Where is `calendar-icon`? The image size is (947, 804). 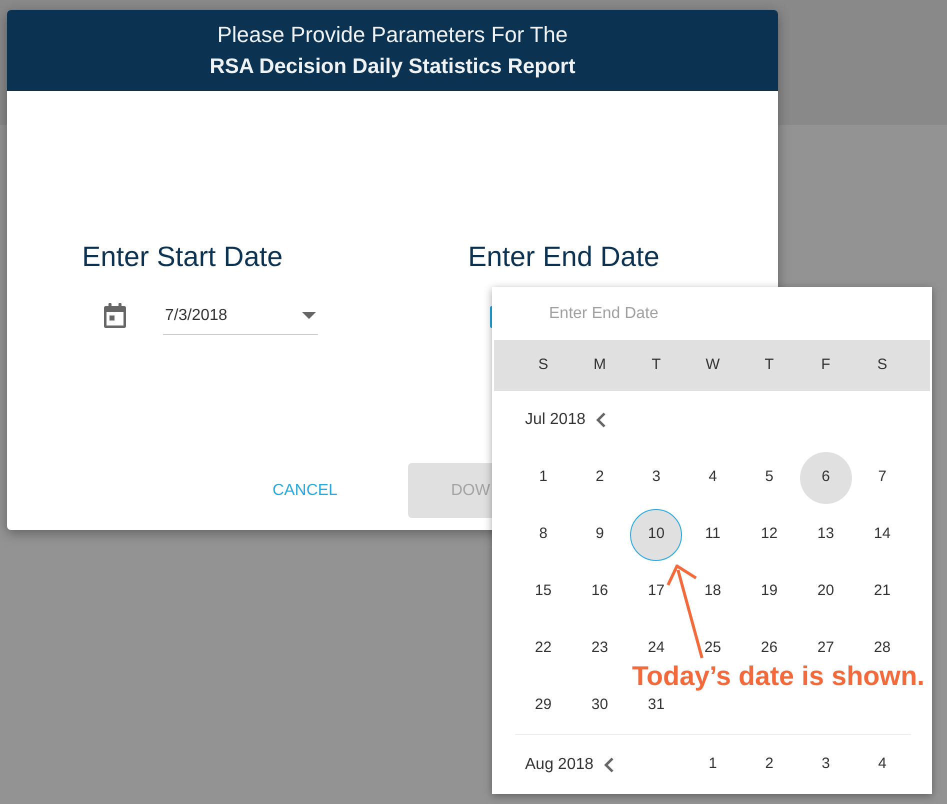
calendar-icon is located at coordinates (115, 316).